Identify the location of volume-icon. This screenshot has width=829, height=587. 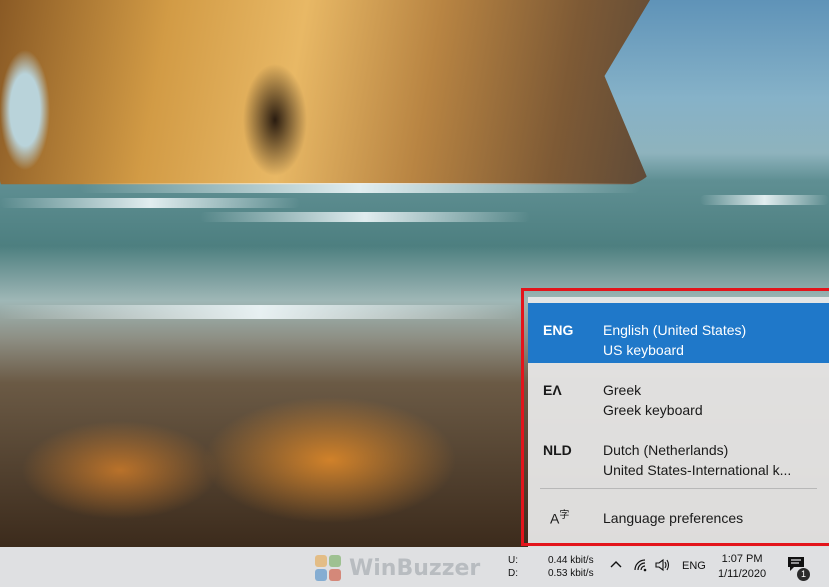
(663, 566).